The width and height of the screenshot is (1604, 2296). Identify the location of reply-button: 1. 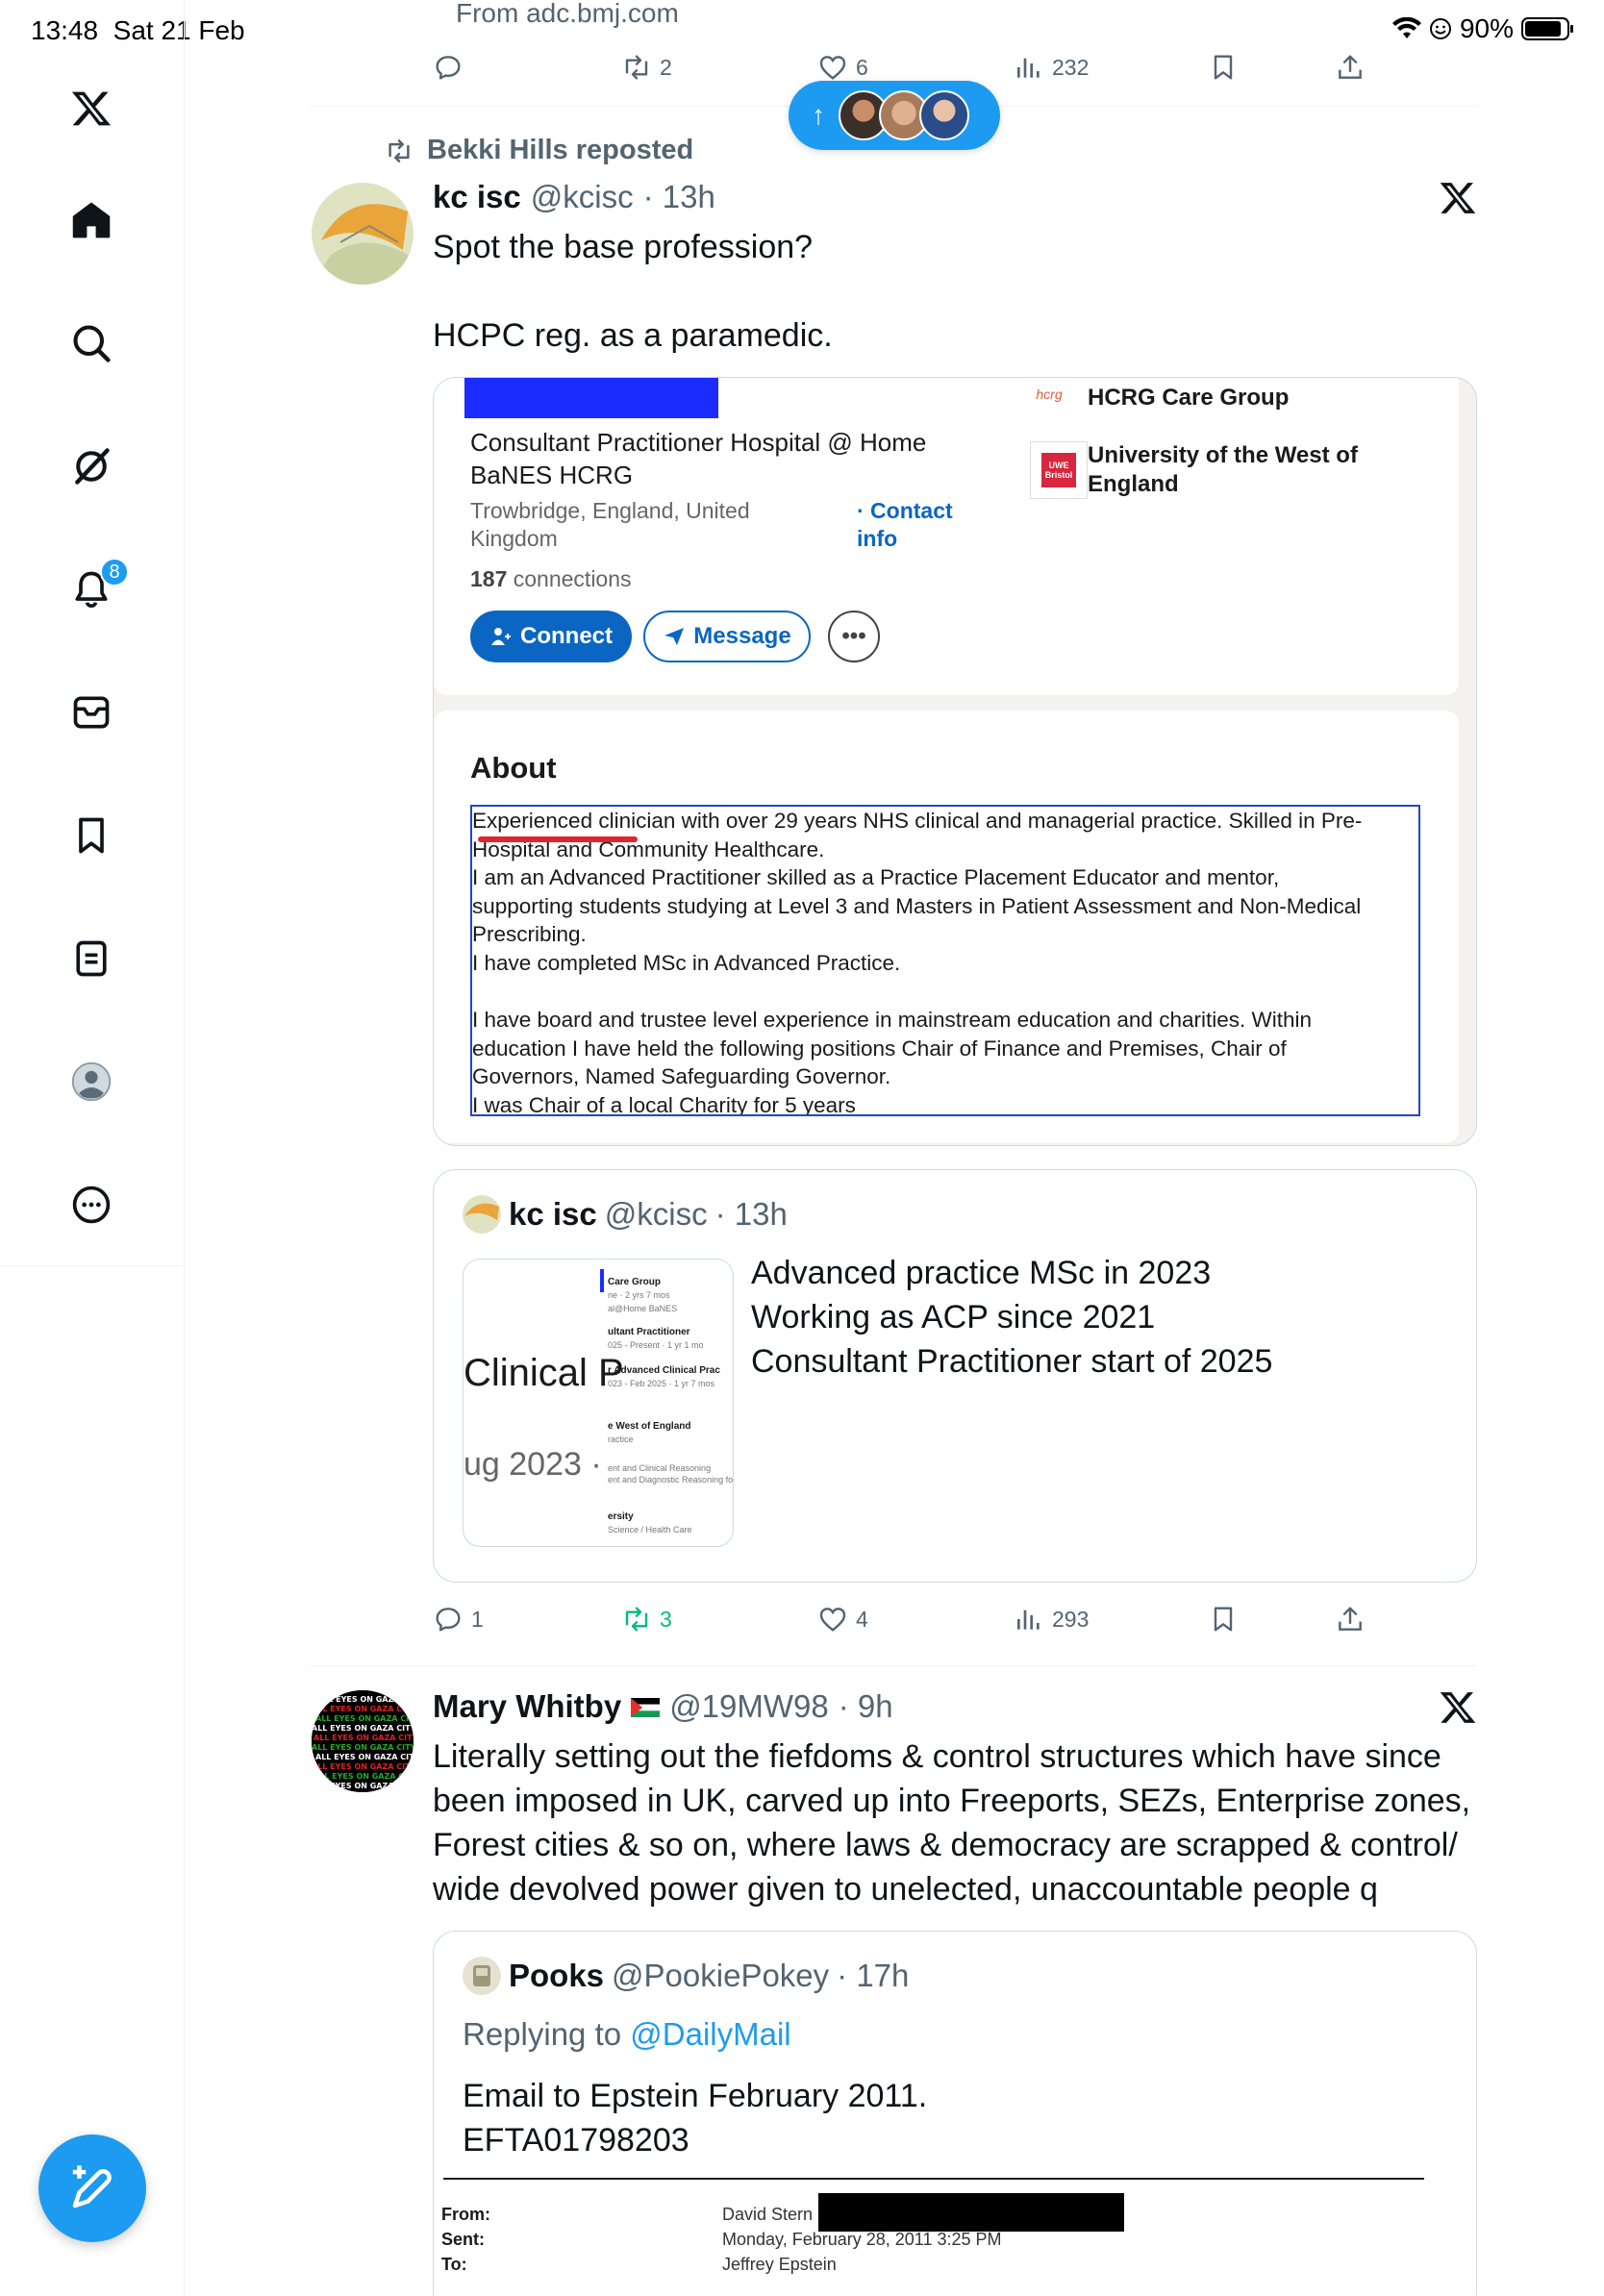
(458, 1619).